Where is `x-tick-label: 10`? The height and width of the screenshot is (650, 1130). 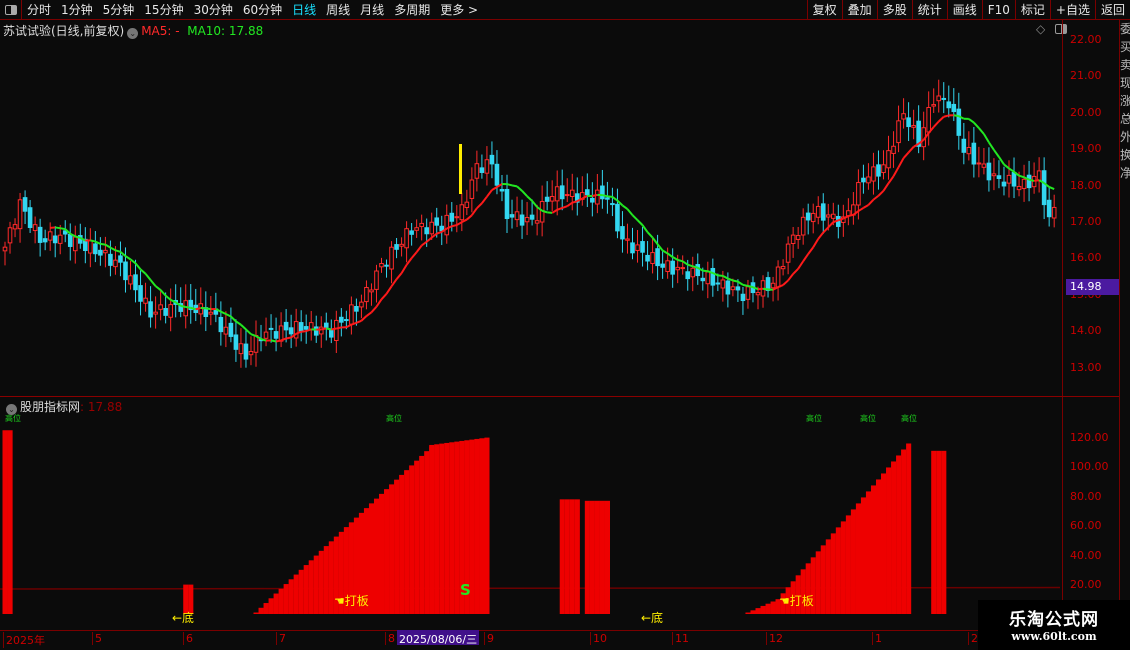
x-tick-label: 10 is located at coordinates (598, 638).